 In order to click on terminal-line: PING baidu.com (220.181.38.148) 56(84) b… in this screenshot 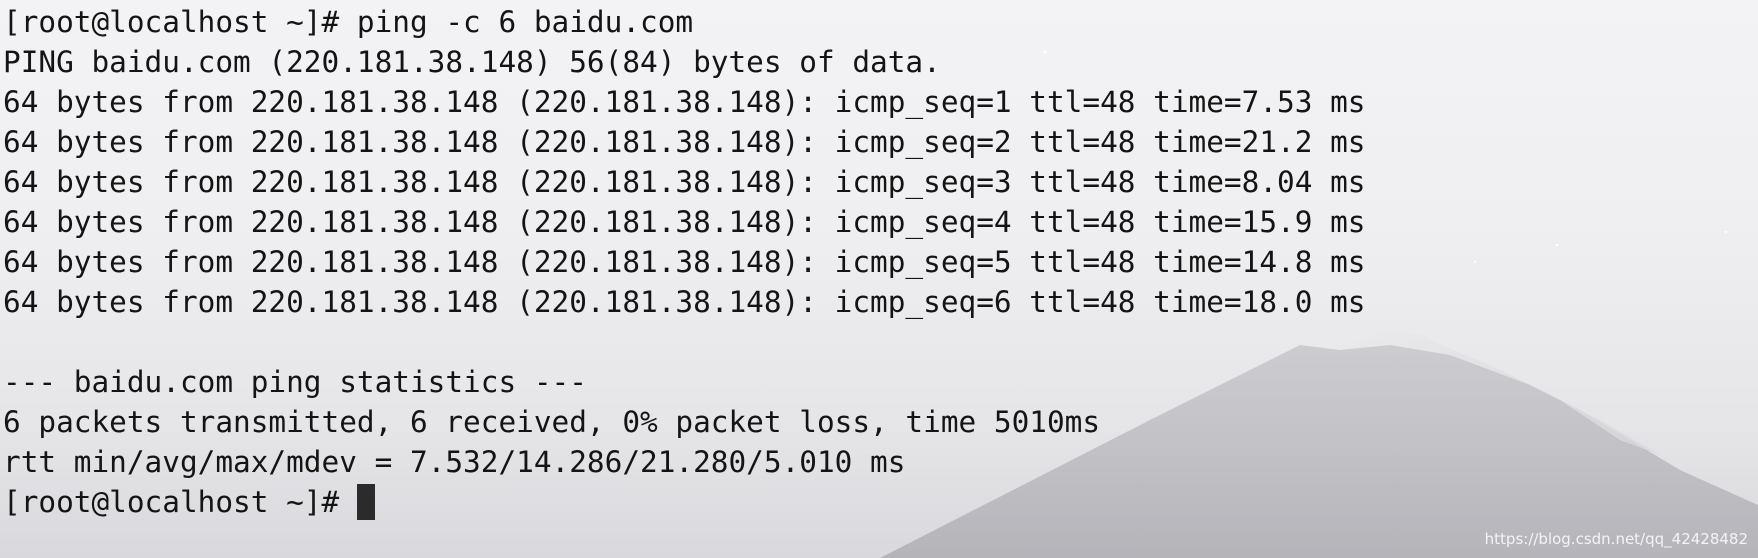, I will do `click(472, 62)`.